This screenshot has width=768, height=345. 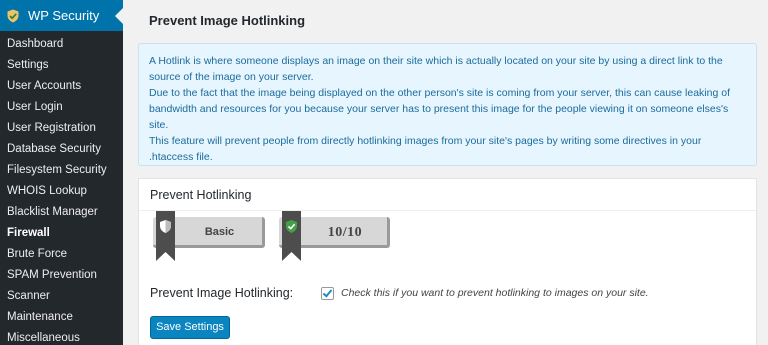 What do you see at coordinates (190, 327) in the screenshot?
I see `save-settings-button: Save Settings` at bounding box center [190, 327].